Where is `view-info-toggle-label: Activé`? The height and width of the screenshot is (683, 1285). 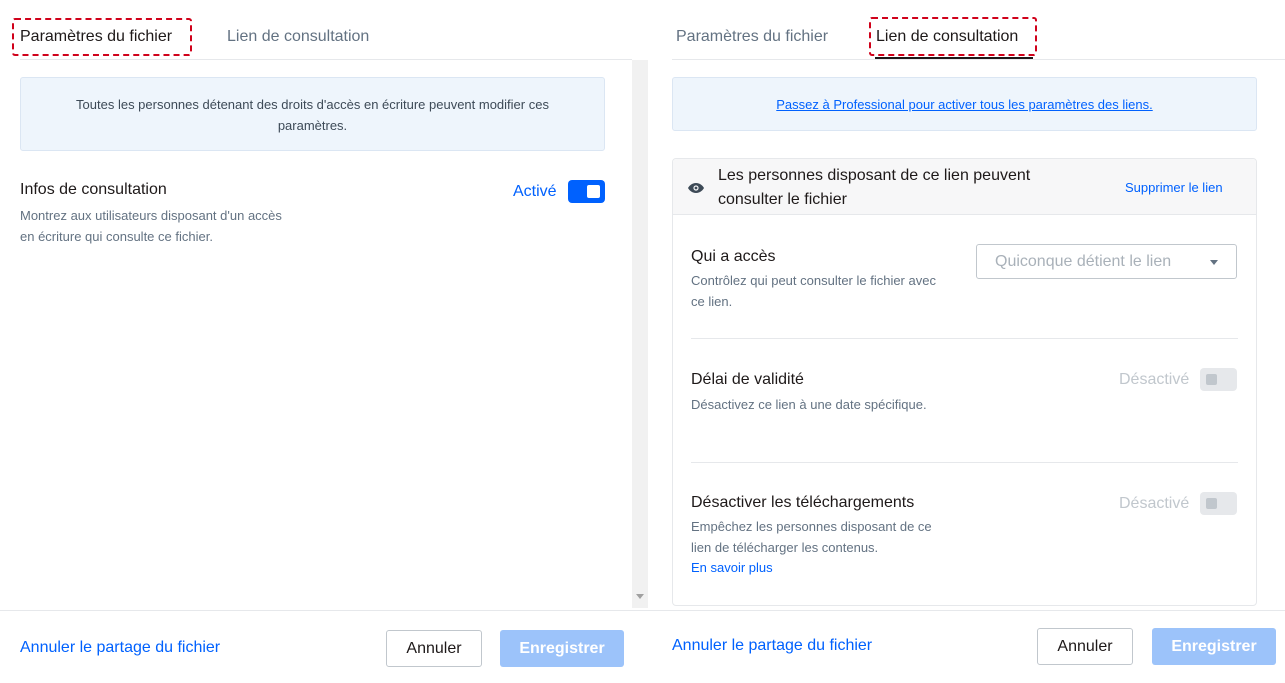 view-info-toggle-label: Activé is located at coordinates (535, 191).